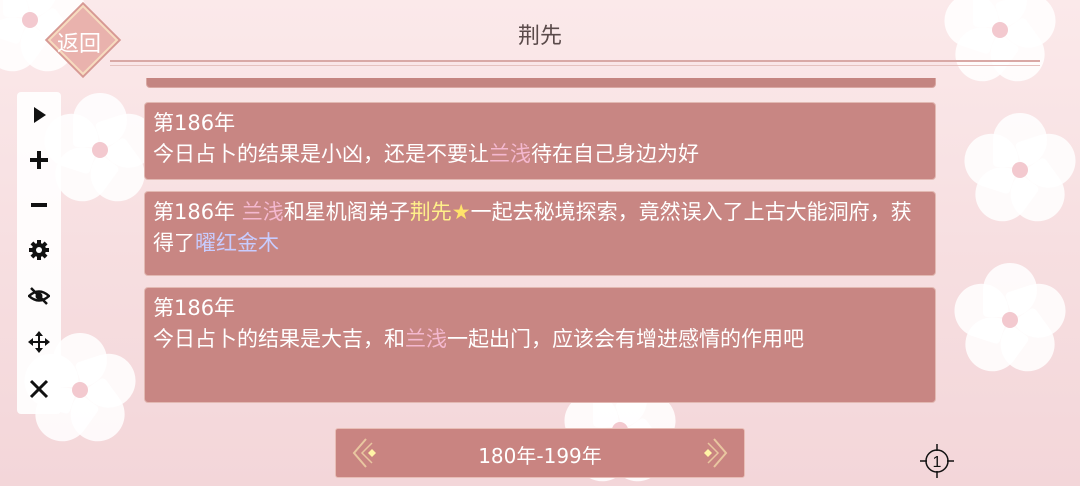 This screenshot has width=1080, height=486. Describe the element at coordinates (346, 212) in the screenshot. I see `entry-text-part: 和星机阁弟子` at that location.